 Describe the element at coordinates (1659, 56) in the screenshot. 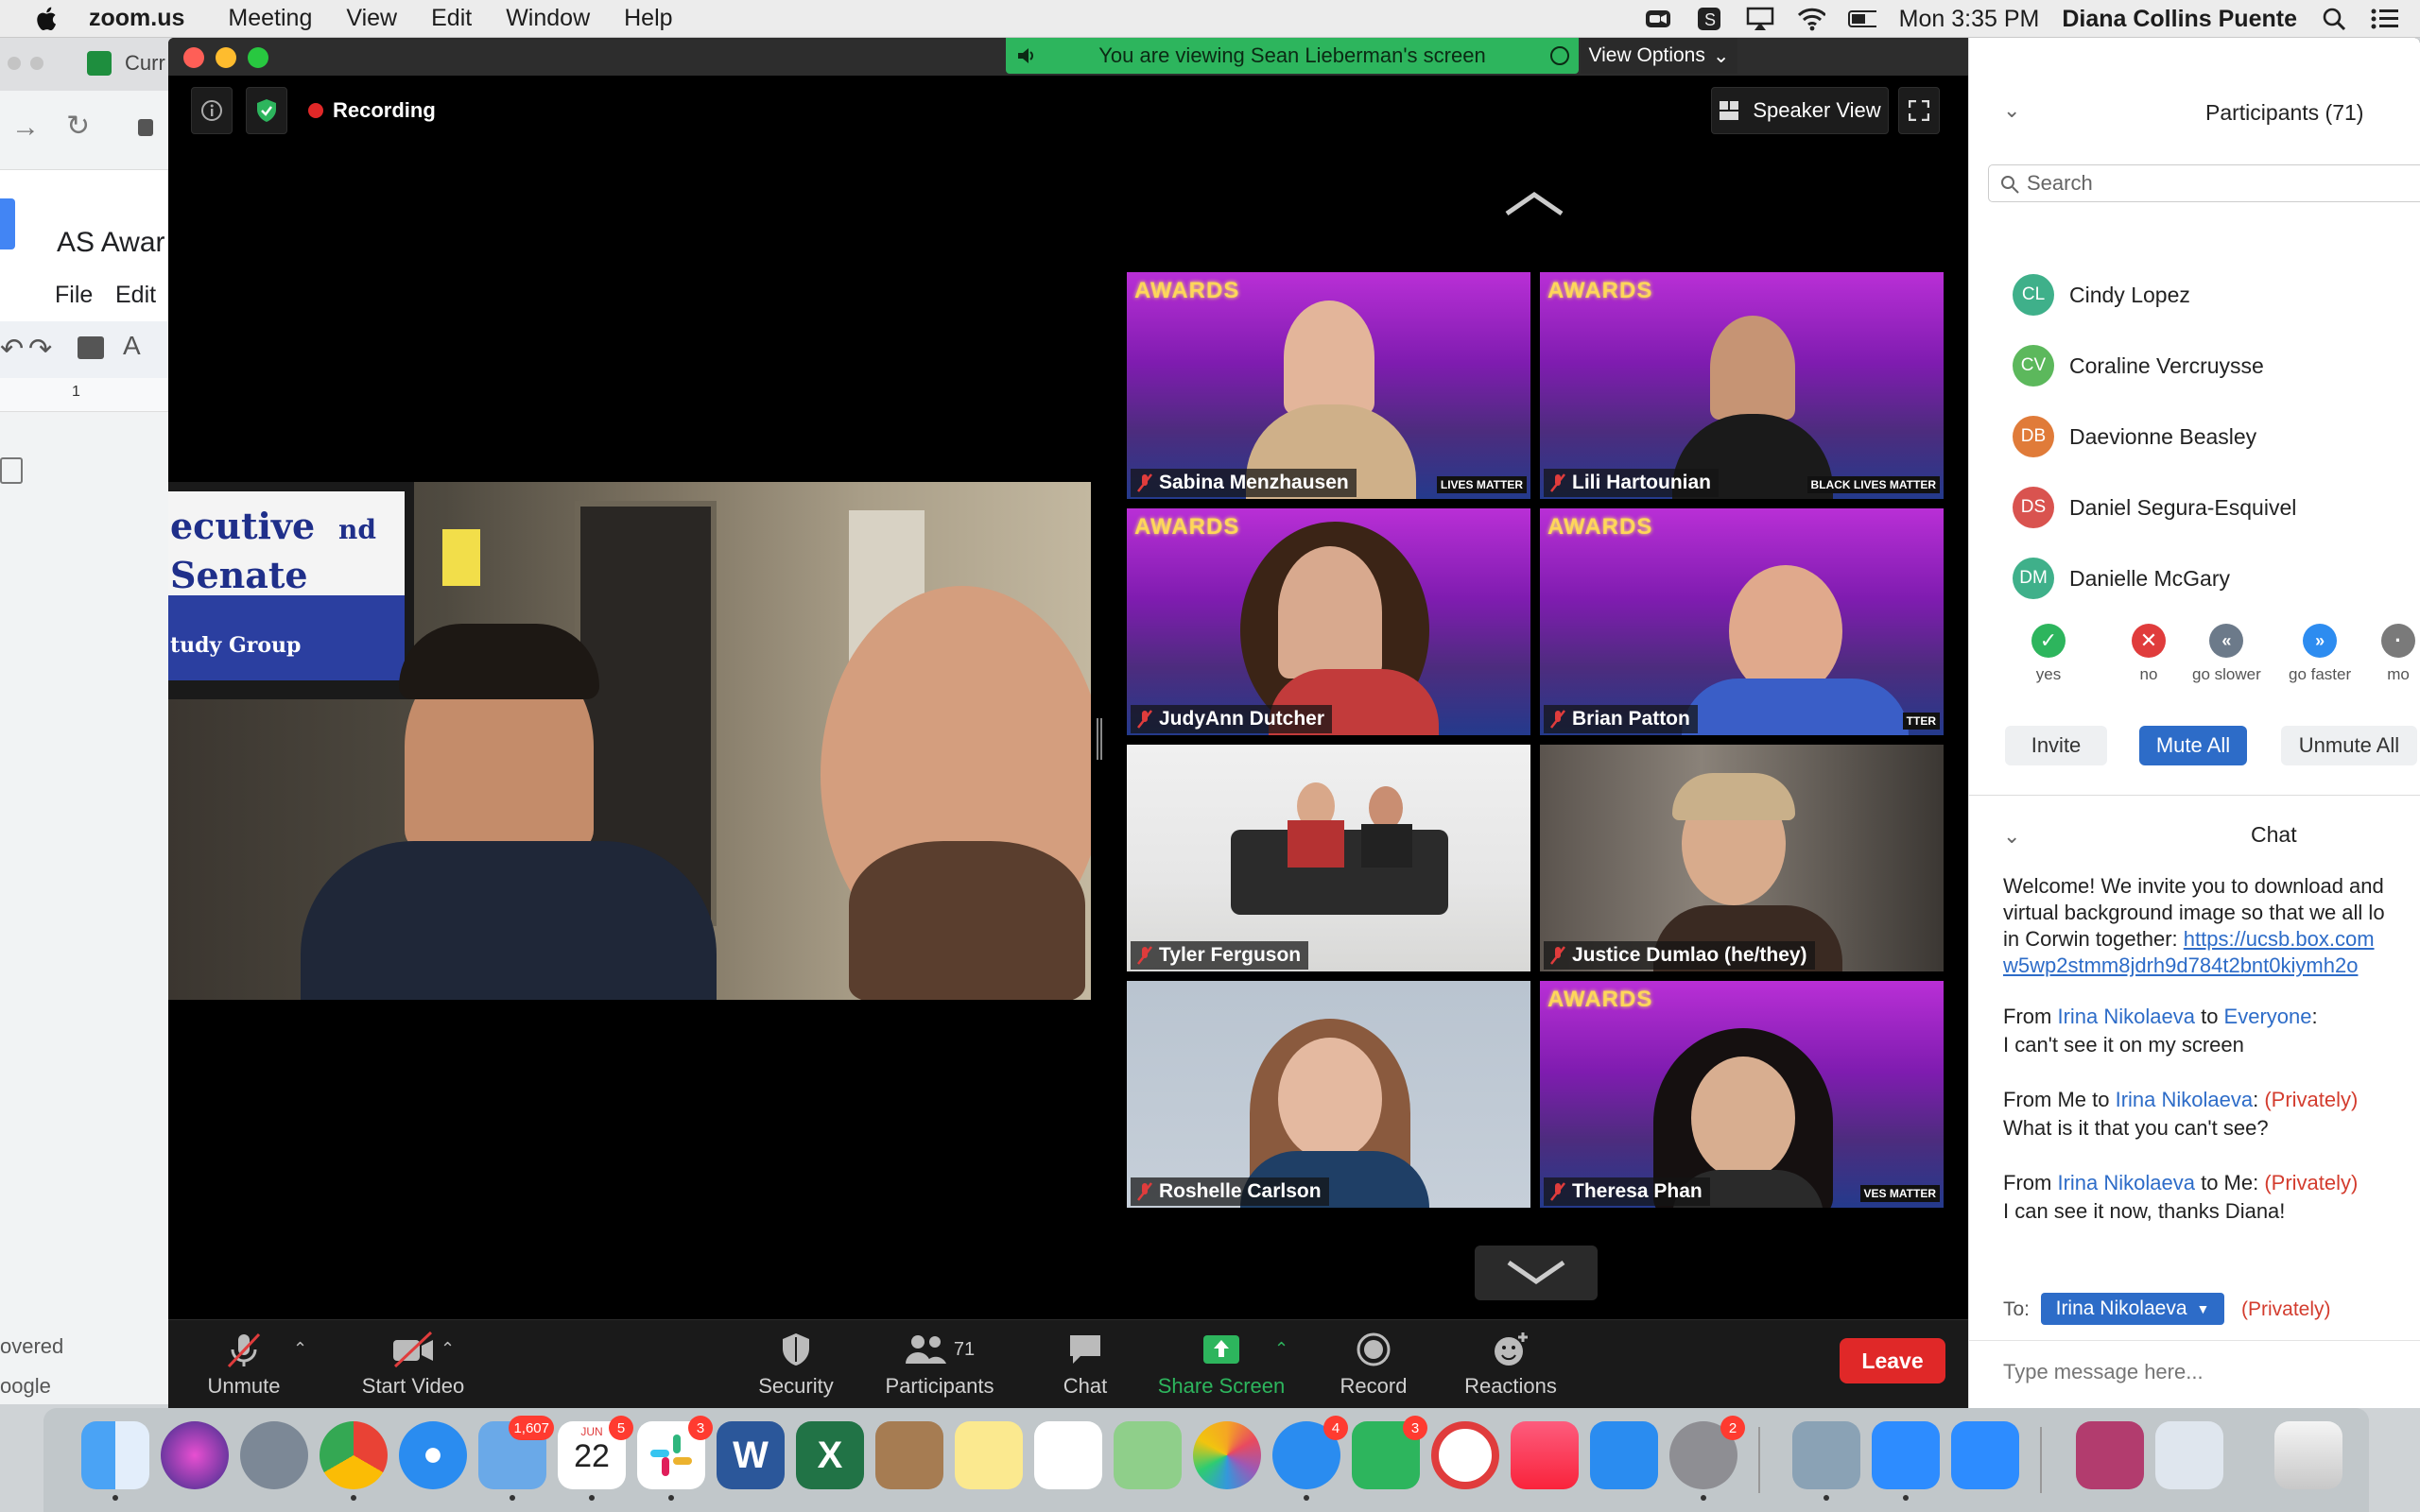

I see `view-options-button: View Options ⌄` at that location.